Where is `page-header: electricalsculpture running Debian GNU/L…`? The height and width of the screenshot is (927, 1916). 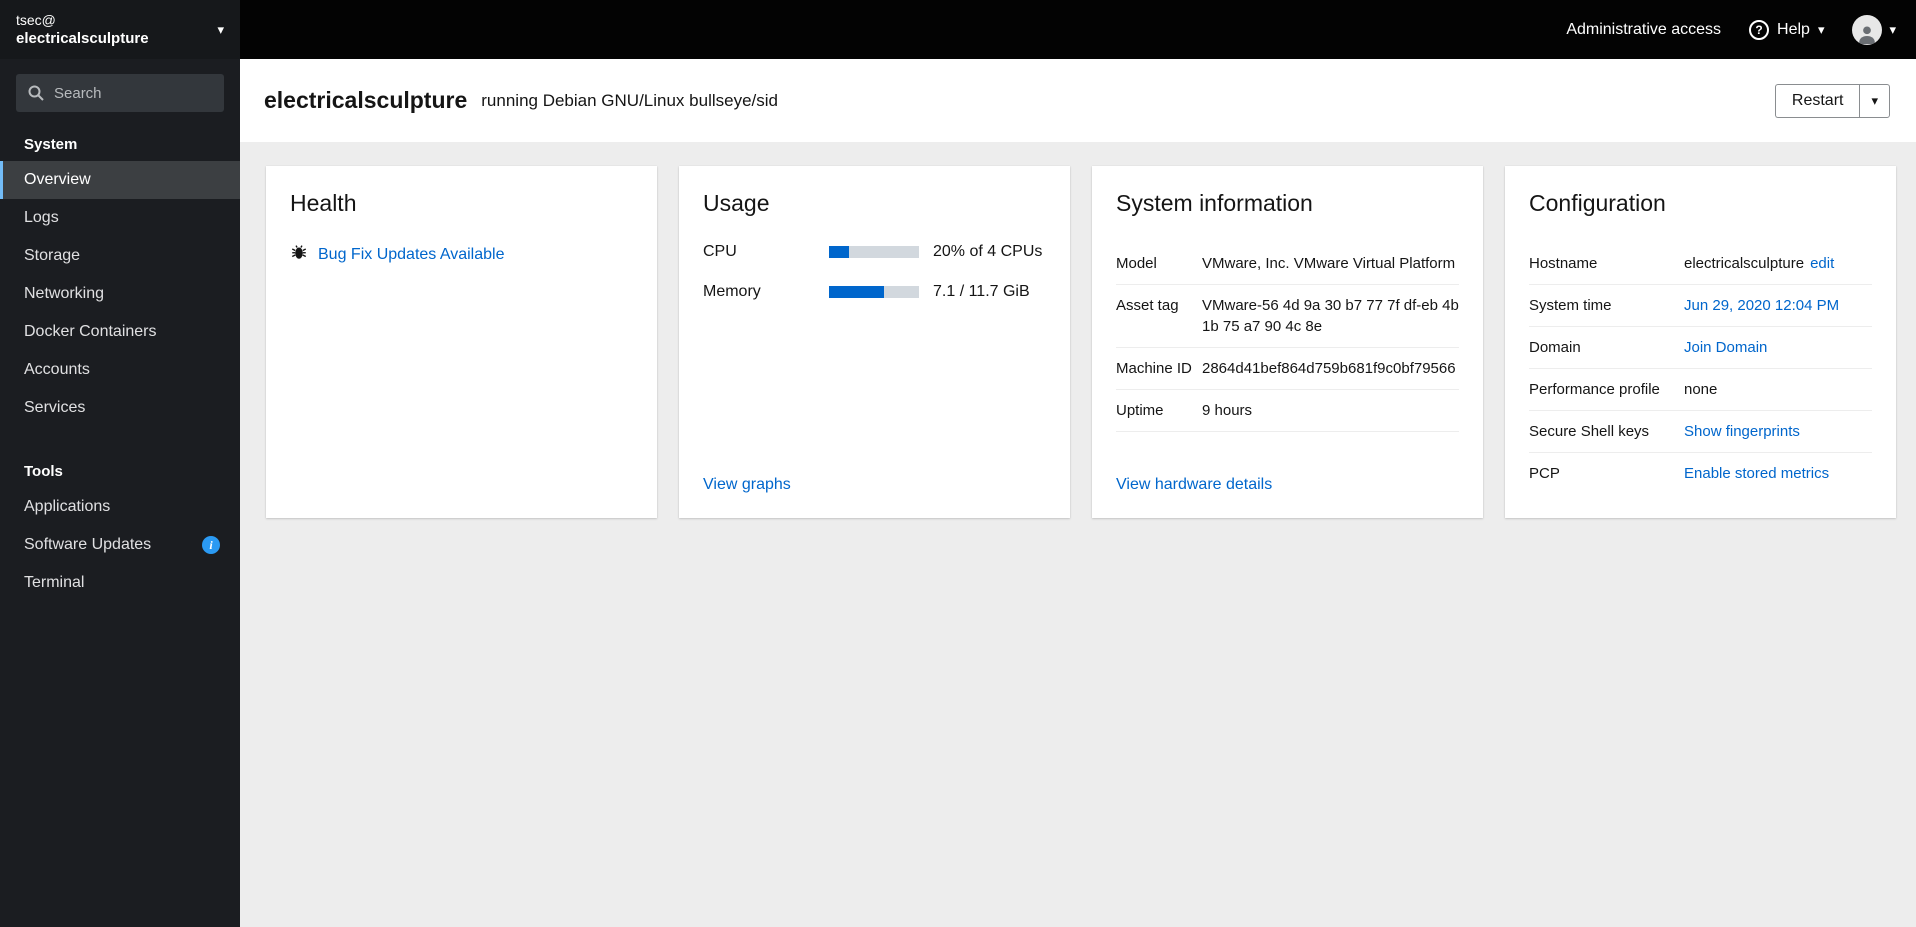 page-header: electricalsculpture running Debian GNU/L… is located at coordinates (1078, 100).